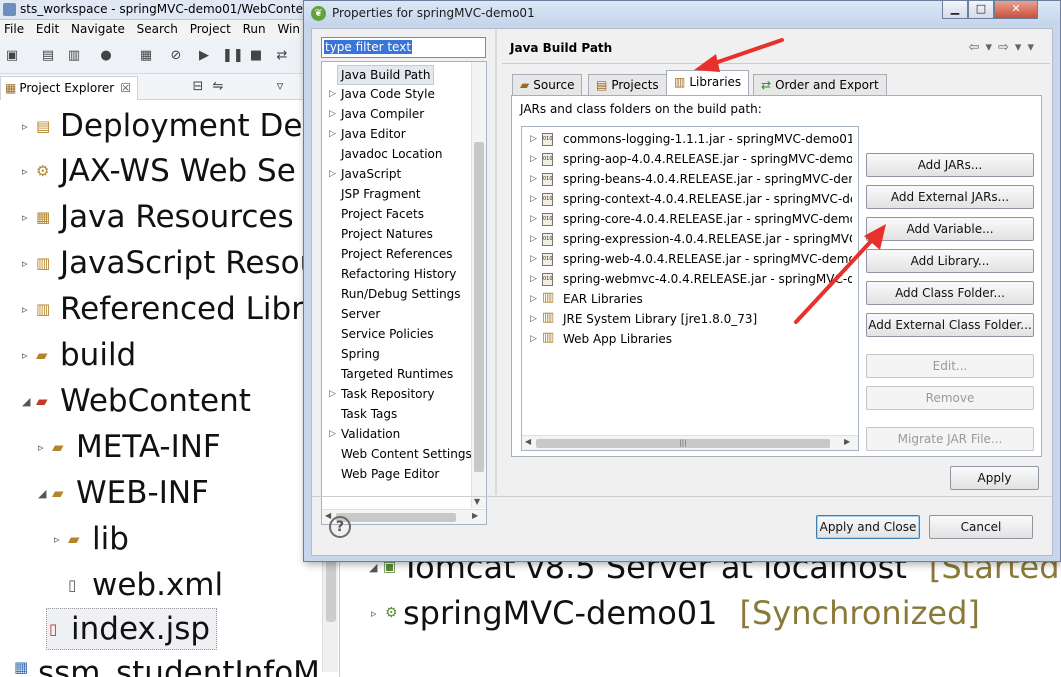 The image size is (1061, 677). What do you see at coordinates (396, 517) in the screenshot?
I see `scrollbar-thumb` at bounding box center [396, 517].